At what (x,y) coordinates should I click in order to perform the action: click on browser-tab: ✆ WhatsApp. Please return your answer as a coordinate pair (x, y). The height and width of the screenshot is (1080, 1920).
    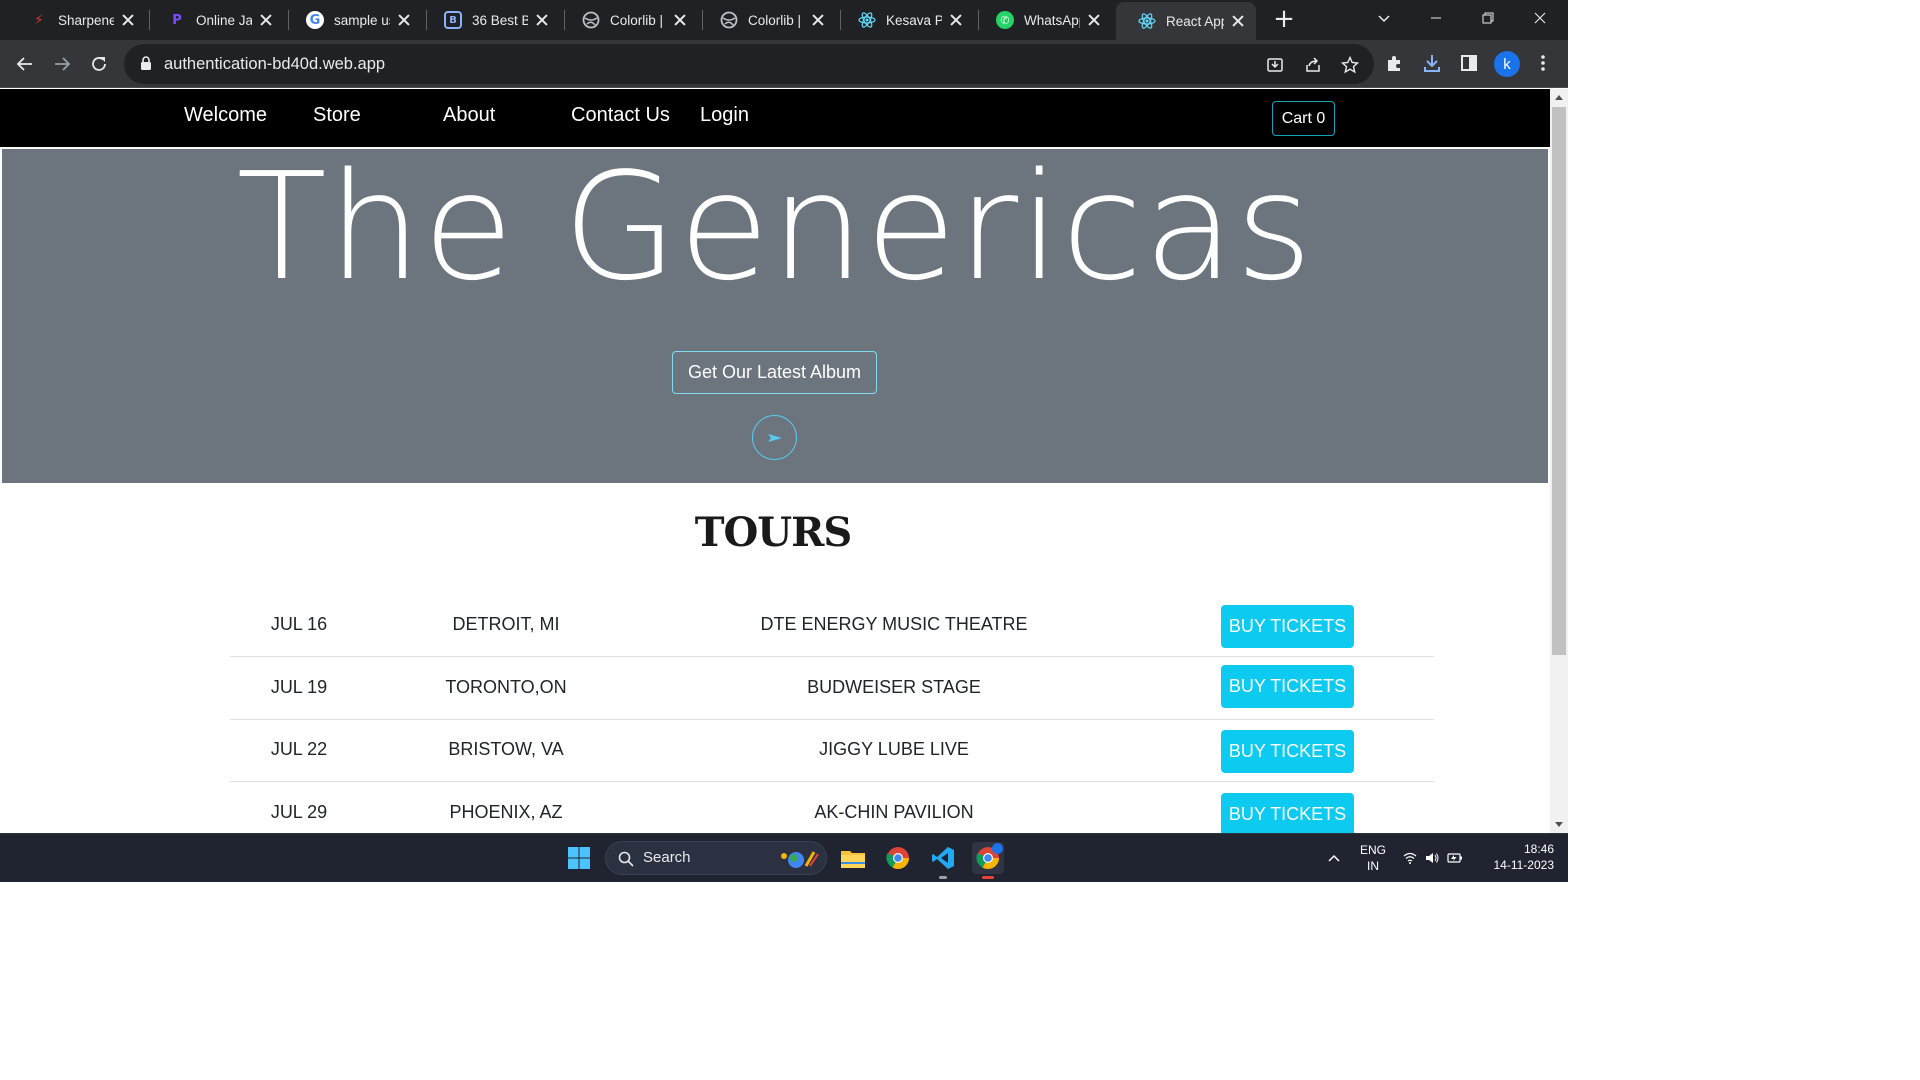
    Looking at the image, I should click on (1043, 20).